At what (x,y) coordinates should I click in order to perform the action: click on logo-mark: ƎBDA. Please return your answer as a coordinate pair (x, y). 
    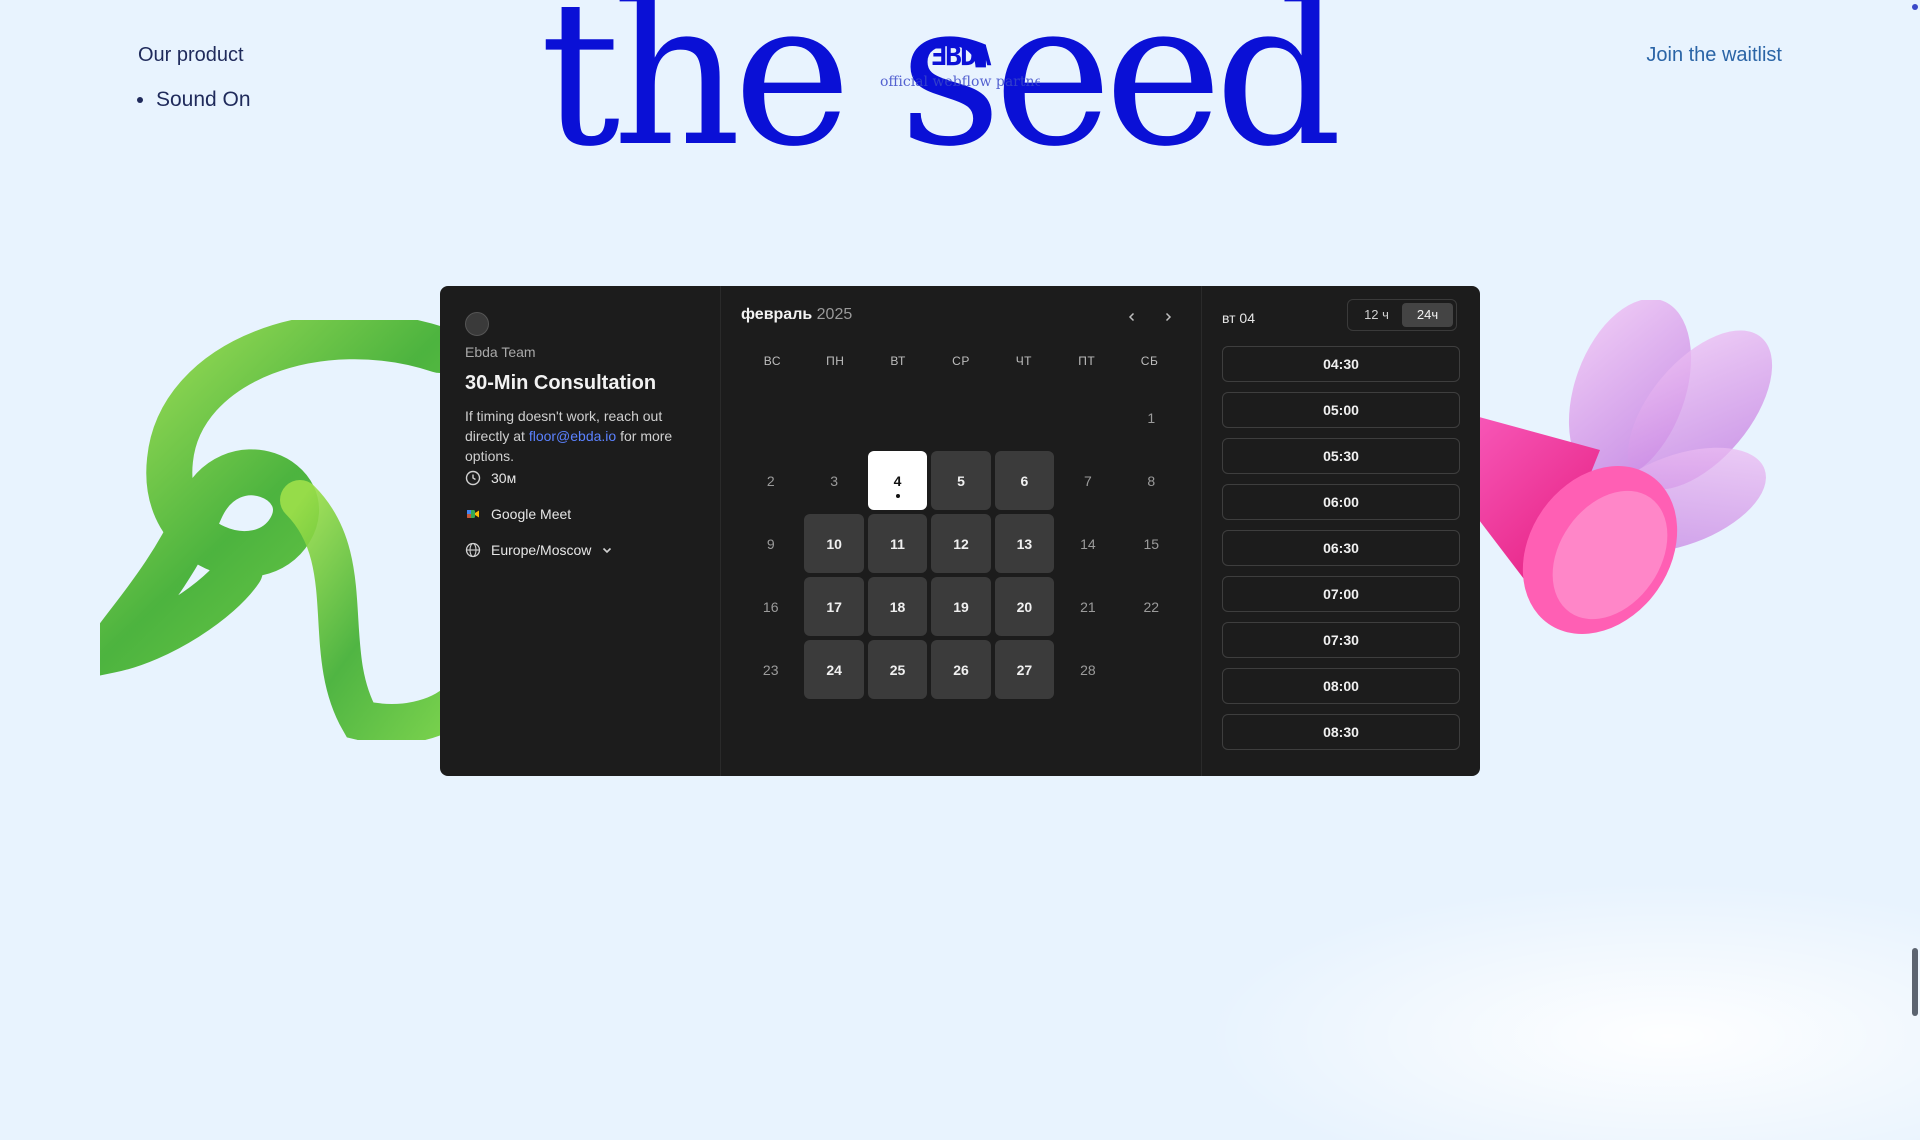
    Looking at the image, I should click on (960, 55).